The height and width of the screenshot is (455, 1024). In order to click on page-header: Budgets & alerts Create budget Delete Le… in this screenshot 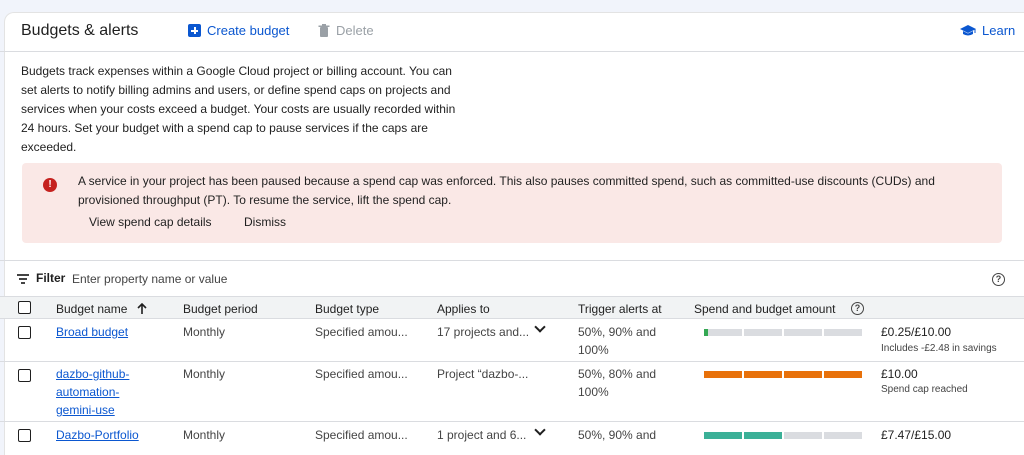, I will do `click(512, 32)`.